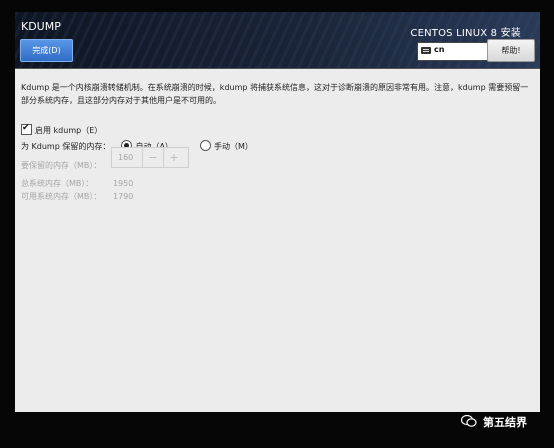 Image resolution: width=554 pixels, height=448 pixels. Describe the element at coordinates (173, 157) in the screenshot. I see `increment-button: +` at that location.